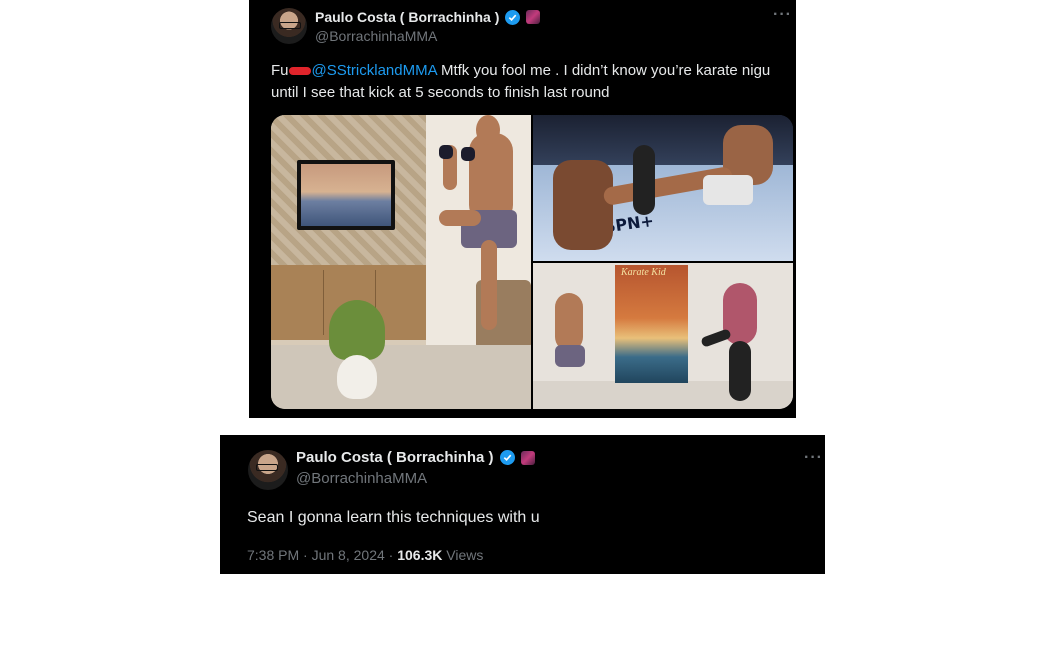  Describe the element at coordinates (280, 70) in the screenshot. I see `tweet-text-prefix: Fu` at that location.